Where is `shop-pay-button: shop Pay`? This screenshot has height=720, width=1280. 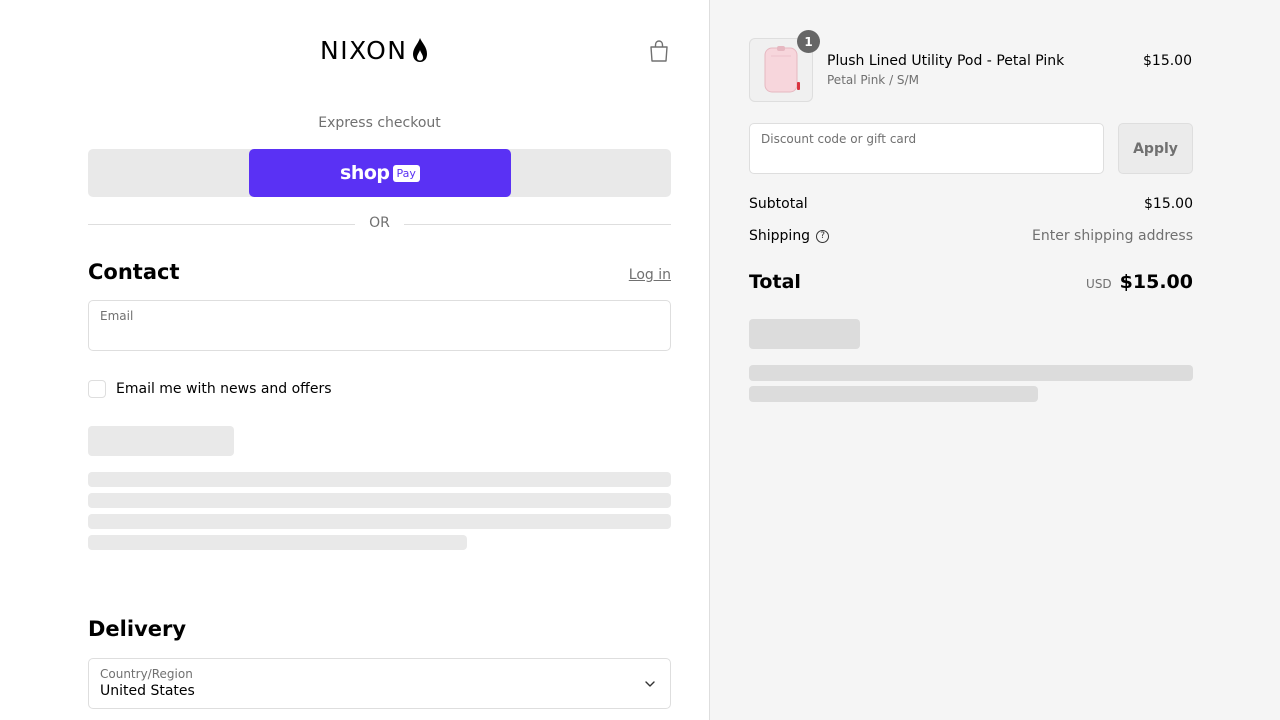
shop-pay-button: shop Pay is located at coordinates (380, 173).